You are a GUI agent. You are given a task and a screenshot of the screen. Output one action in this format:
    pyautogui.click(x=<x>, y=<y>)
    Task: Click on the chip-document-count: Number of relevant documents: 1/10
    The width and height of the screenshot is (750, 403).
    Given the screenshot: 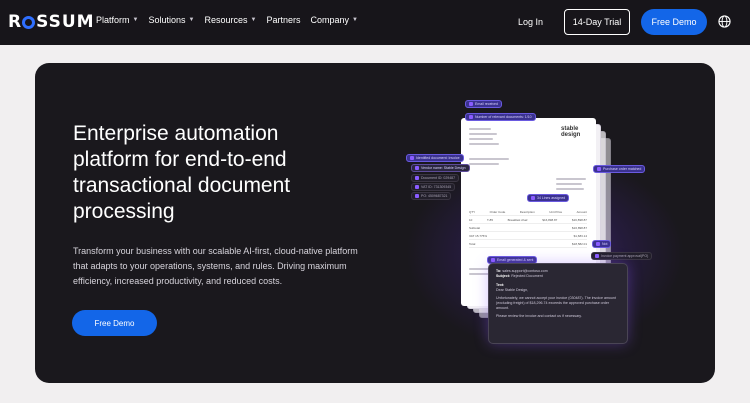 What is the action you would take?
    pyautogui.click(x=500, y=117)
    